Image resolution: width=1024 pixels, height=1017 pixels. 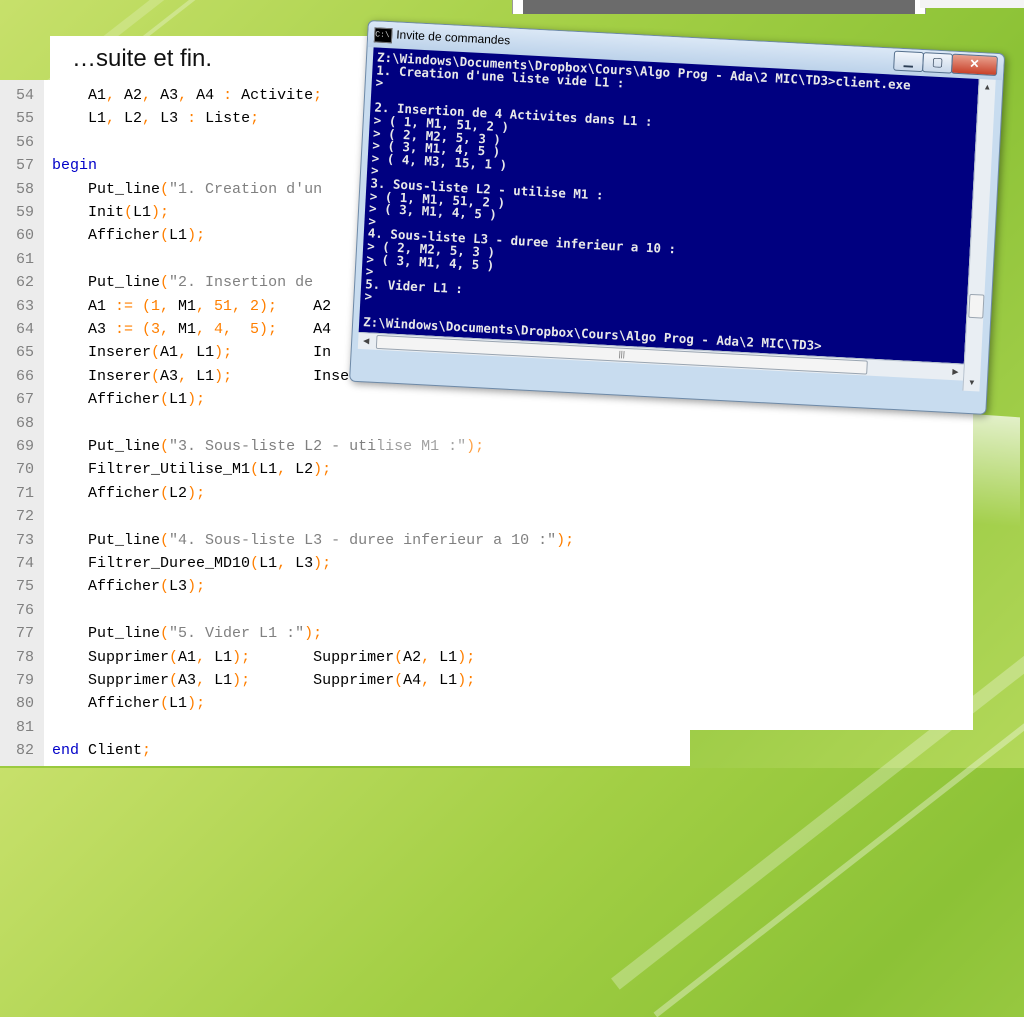 I want to click on line-number: 62, so click(x=24, y=283).